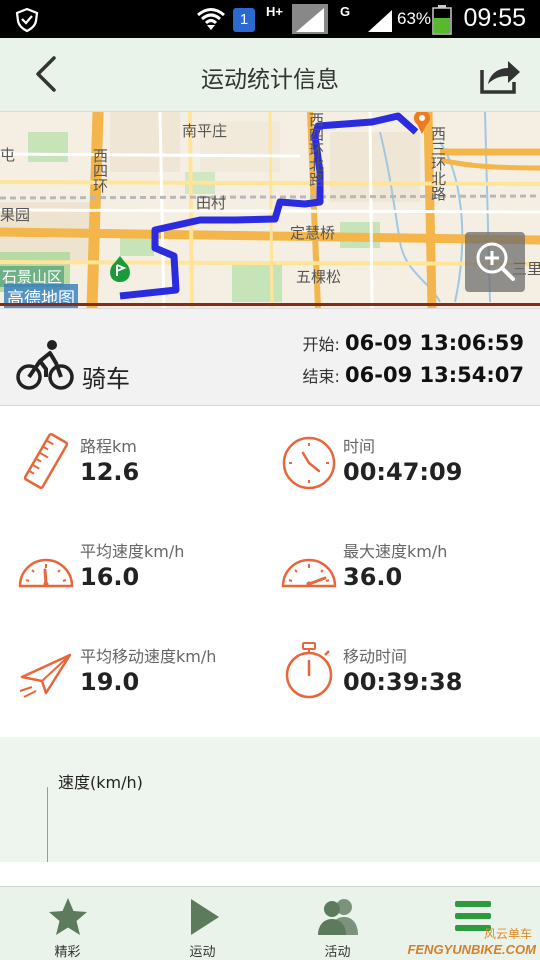  Describe the element at coordinates (100, 170) in the screenshot. I see `map-label-xisihuan: 西四环` at that location.